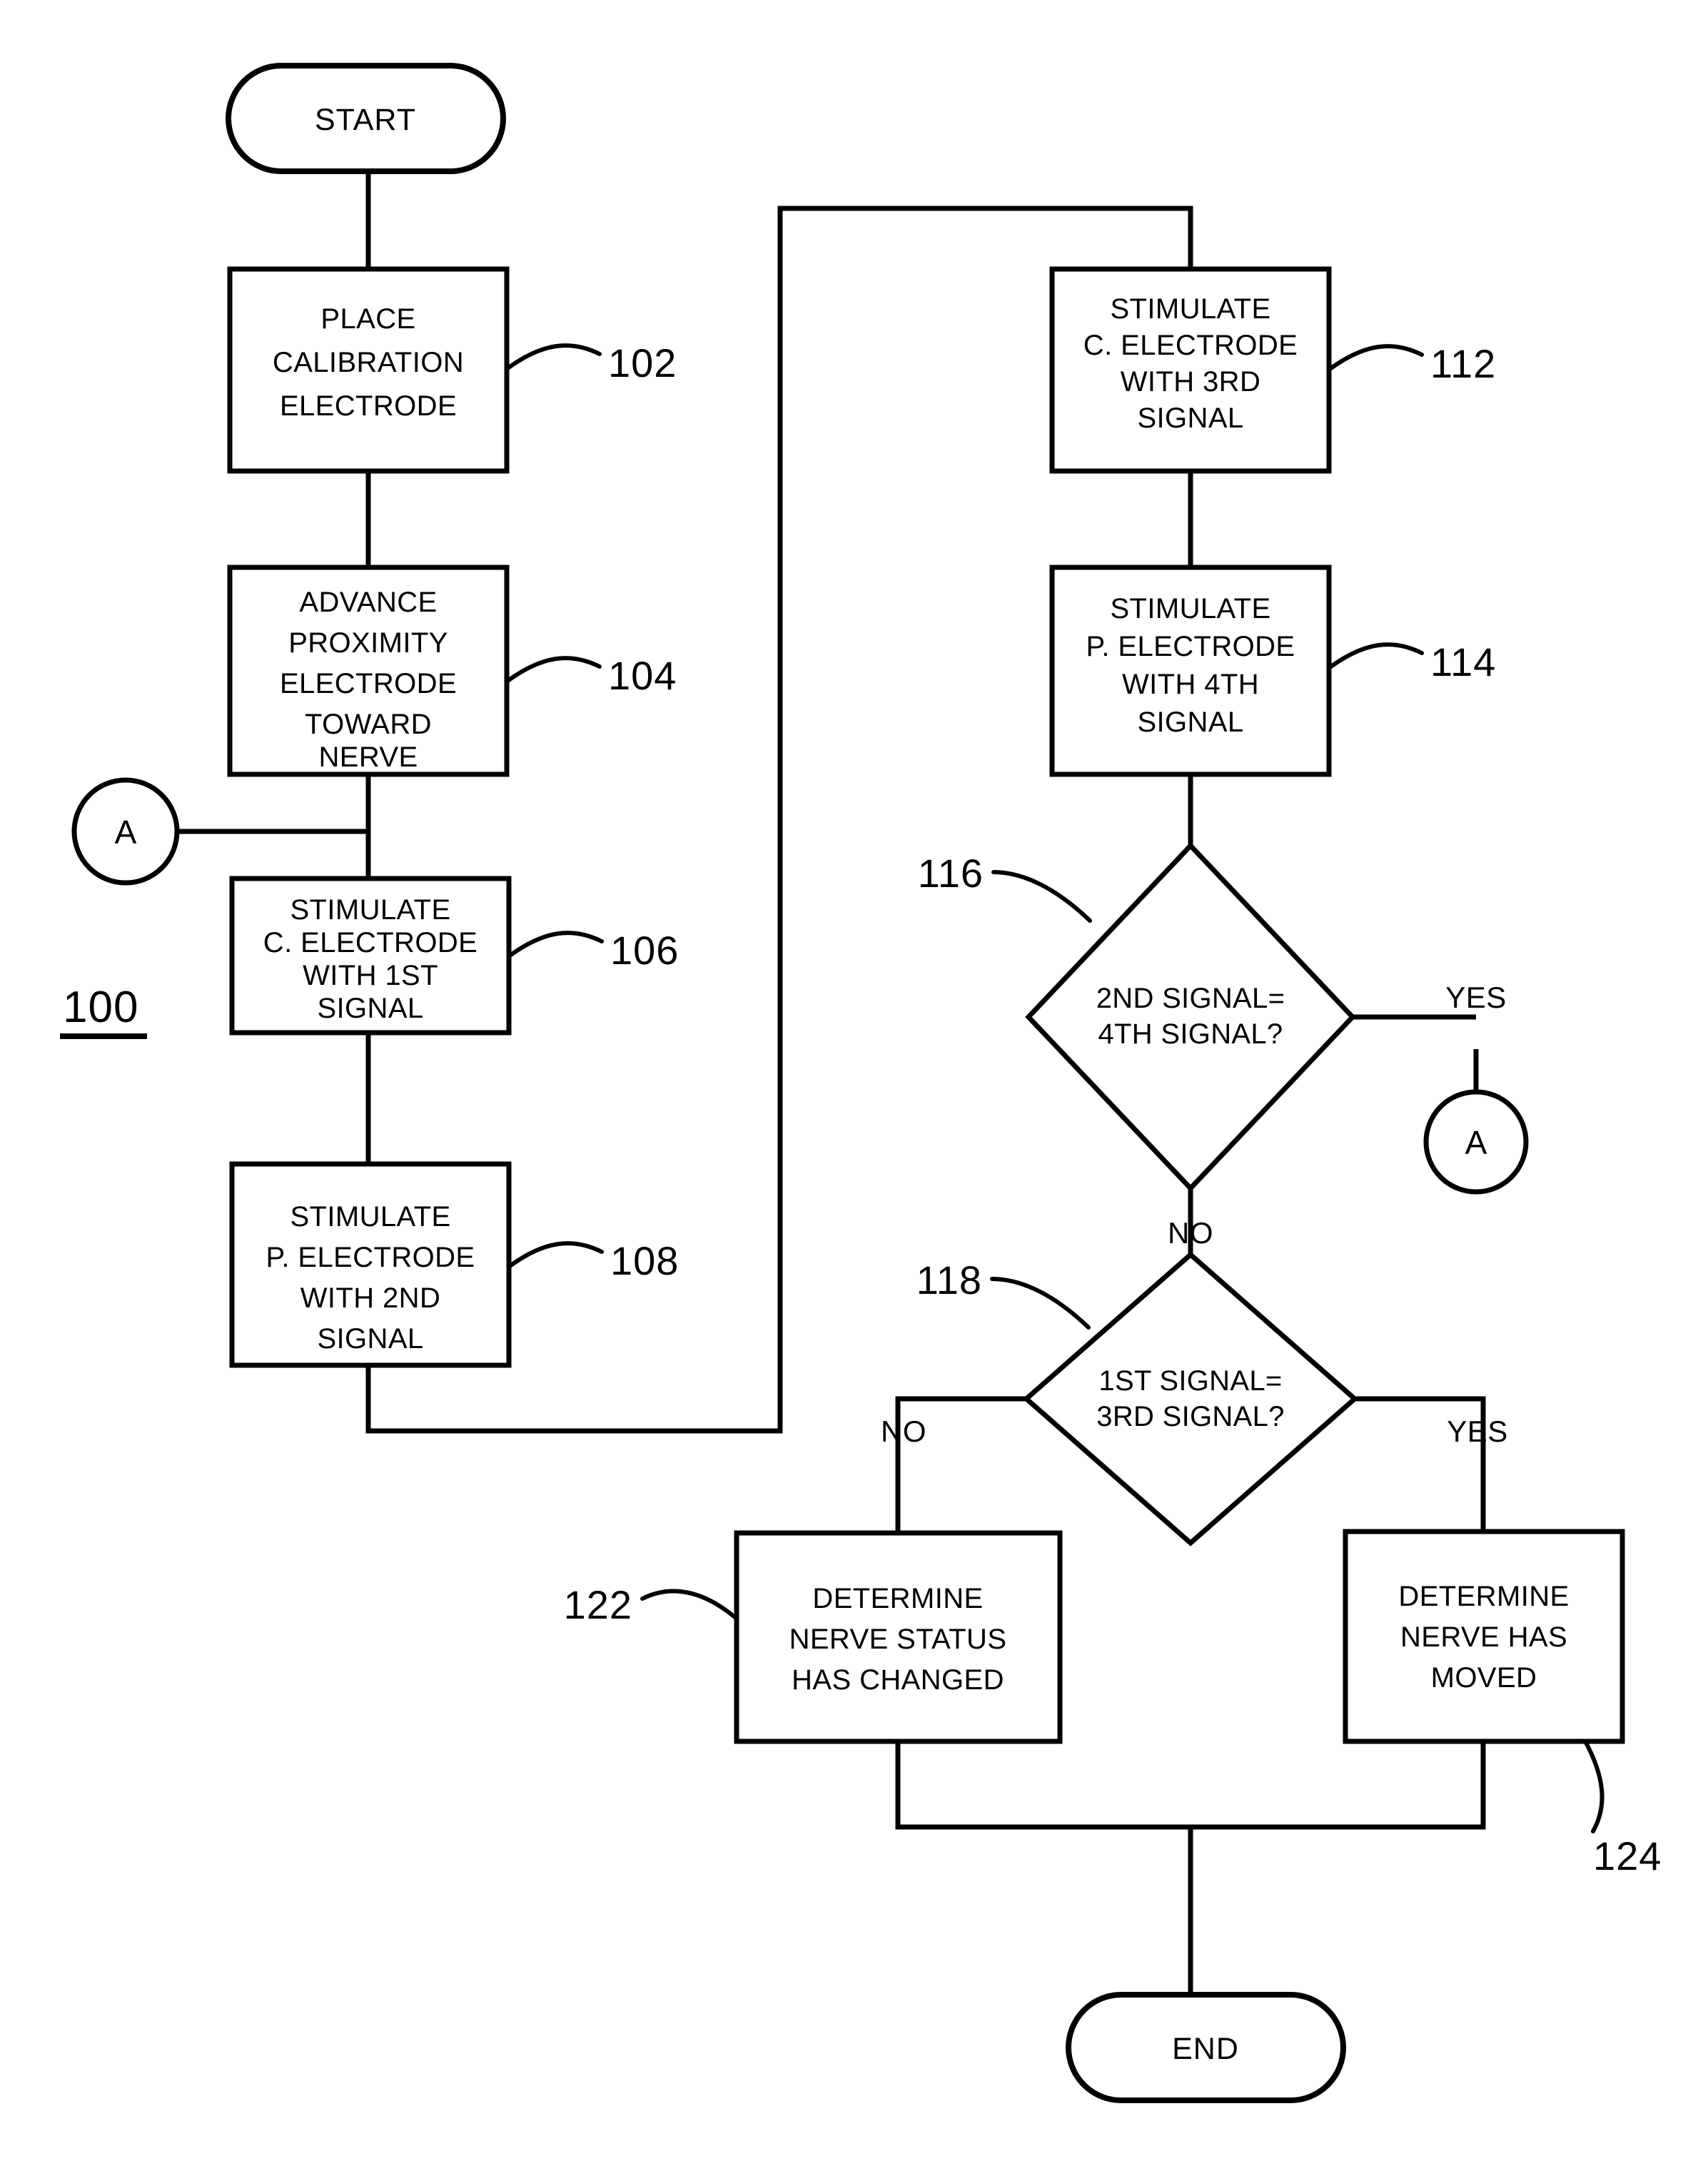 Image resolution: width=1708 pixels, height=2166 pixels. What do you see at coordinates (1190, 608) in the screenshot?
I see `process-box-114-line-1: STIMULATE` at bounding box center [1190, 608].